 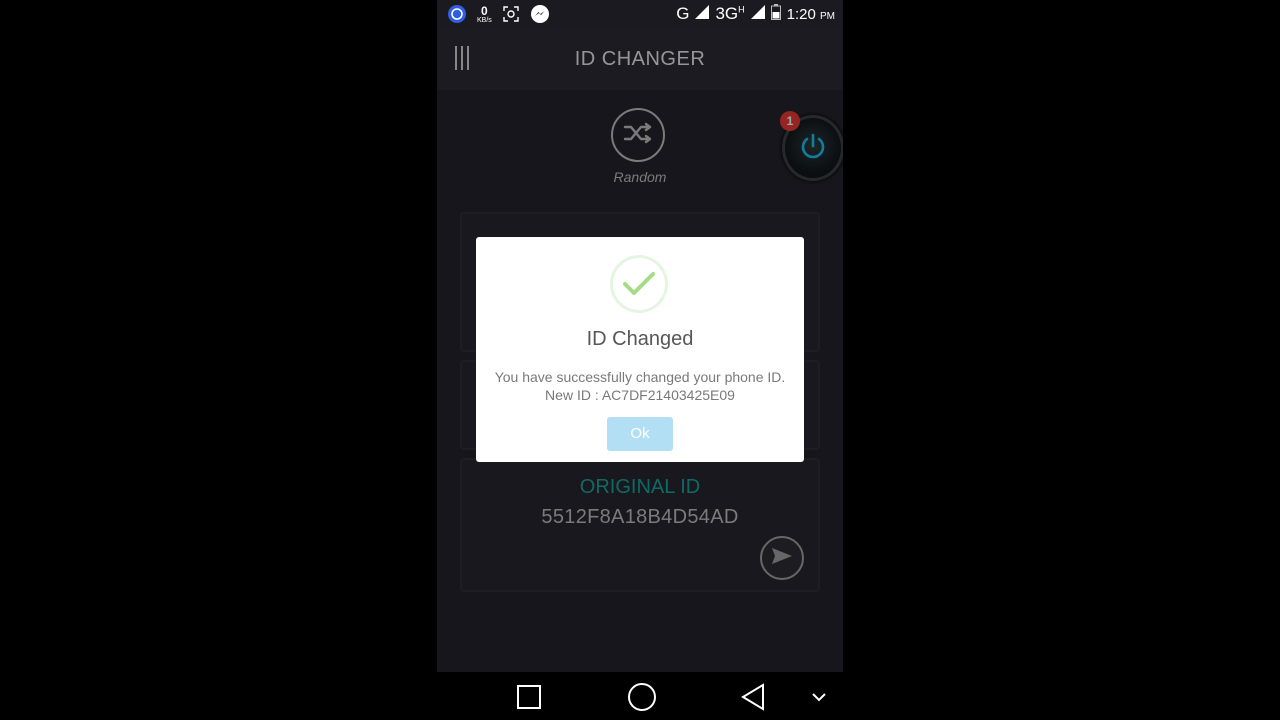 What do you see at coordinates (640, 339) in the screenshot?
I see `dialog-title: ID Changed` at bounding box center [640, 339].